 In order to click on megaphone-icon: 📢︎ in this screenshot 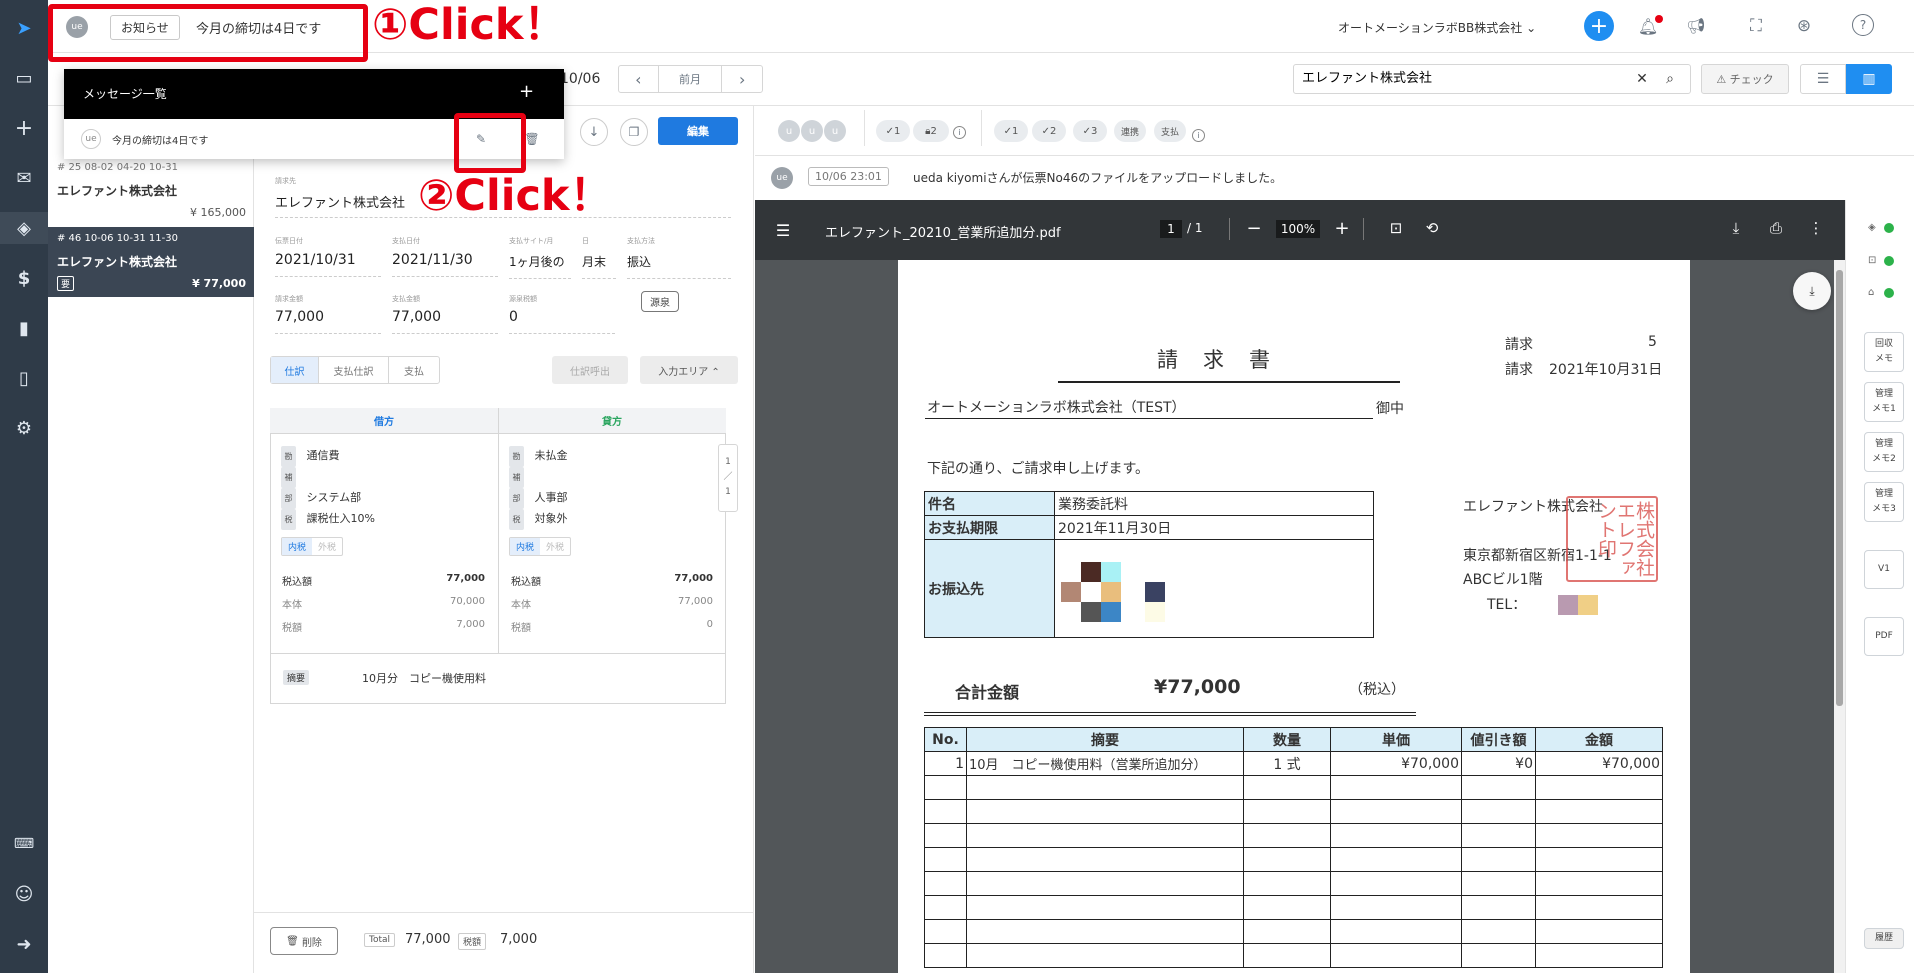, I will do `click(1696, 26)`.